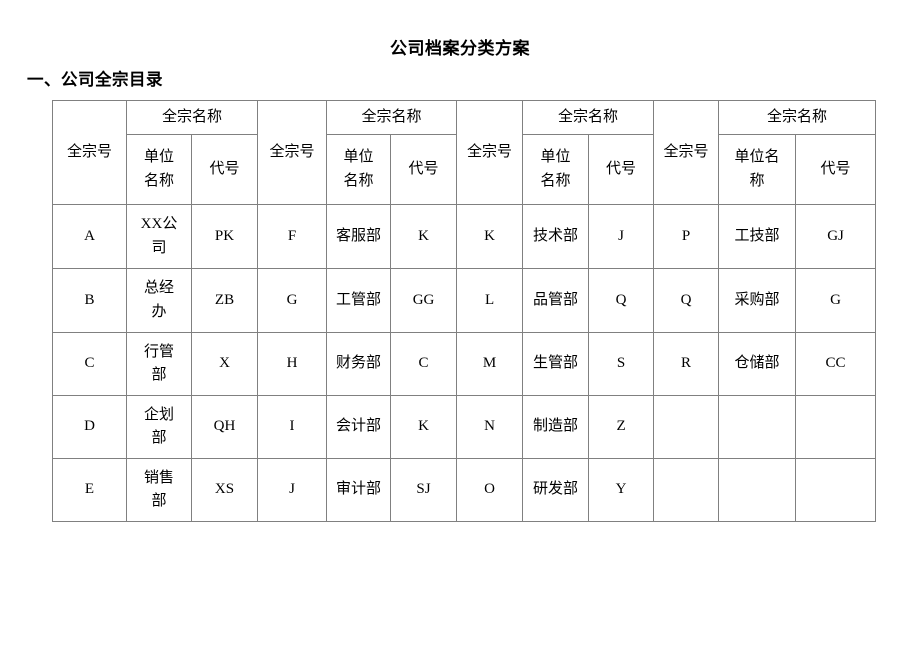 The width and height of the screenshot is (920, 651). I want to click on table-row: B 总经办 ZB G 工管部 GG L 品管部 Q Q 采购部 G, so click(464, 300).